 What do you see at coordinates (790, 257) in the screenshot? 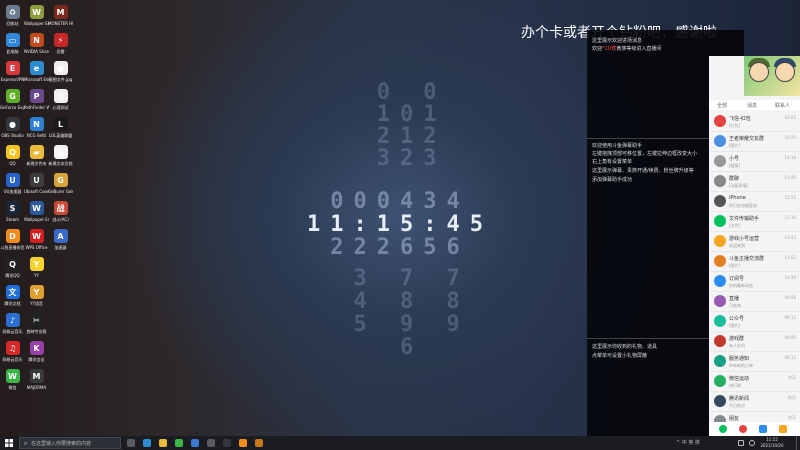
I see `message-time: 11:02` at bounding box center [790, 257].